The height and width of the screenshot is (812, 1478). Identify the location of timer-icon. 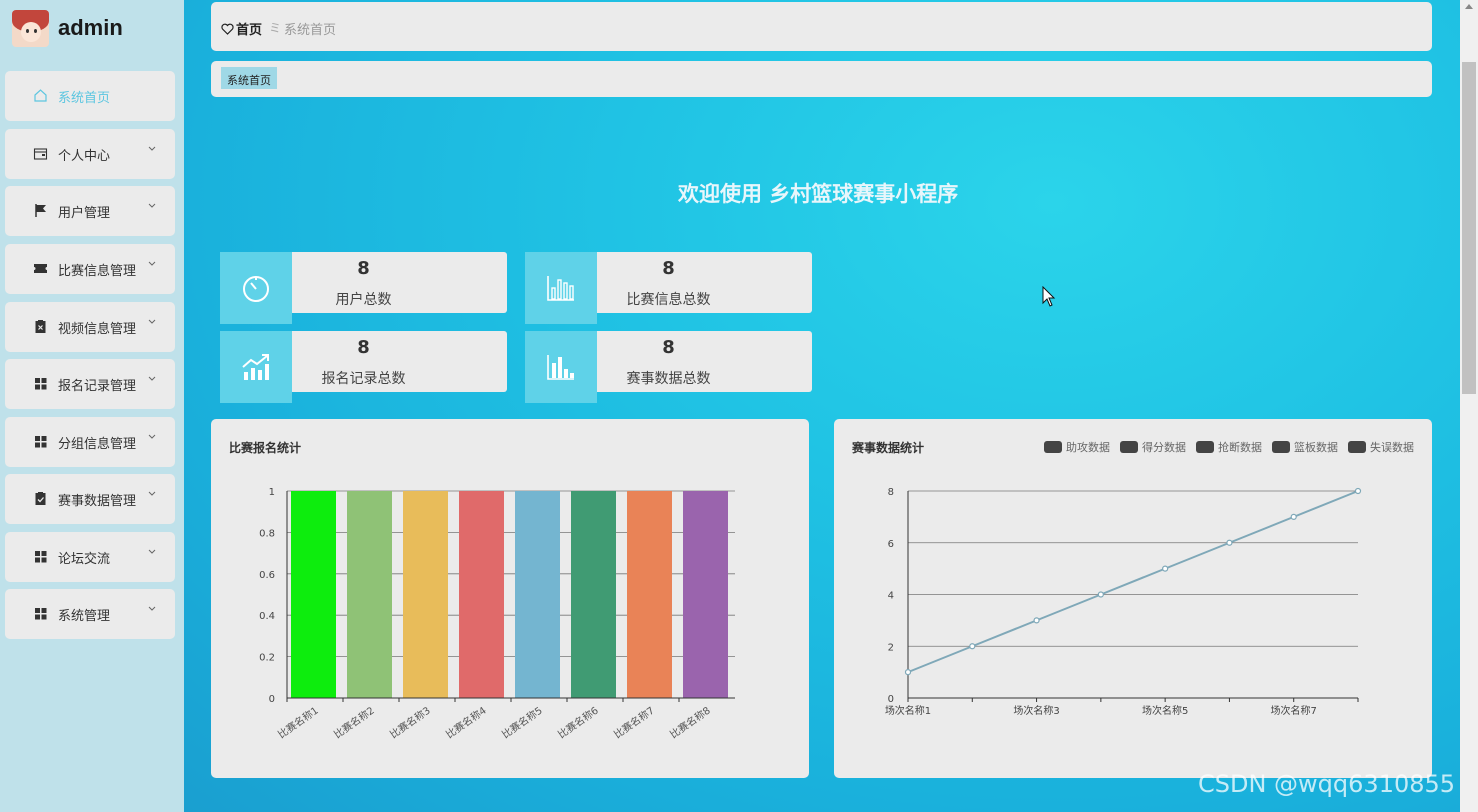
(256, 288).